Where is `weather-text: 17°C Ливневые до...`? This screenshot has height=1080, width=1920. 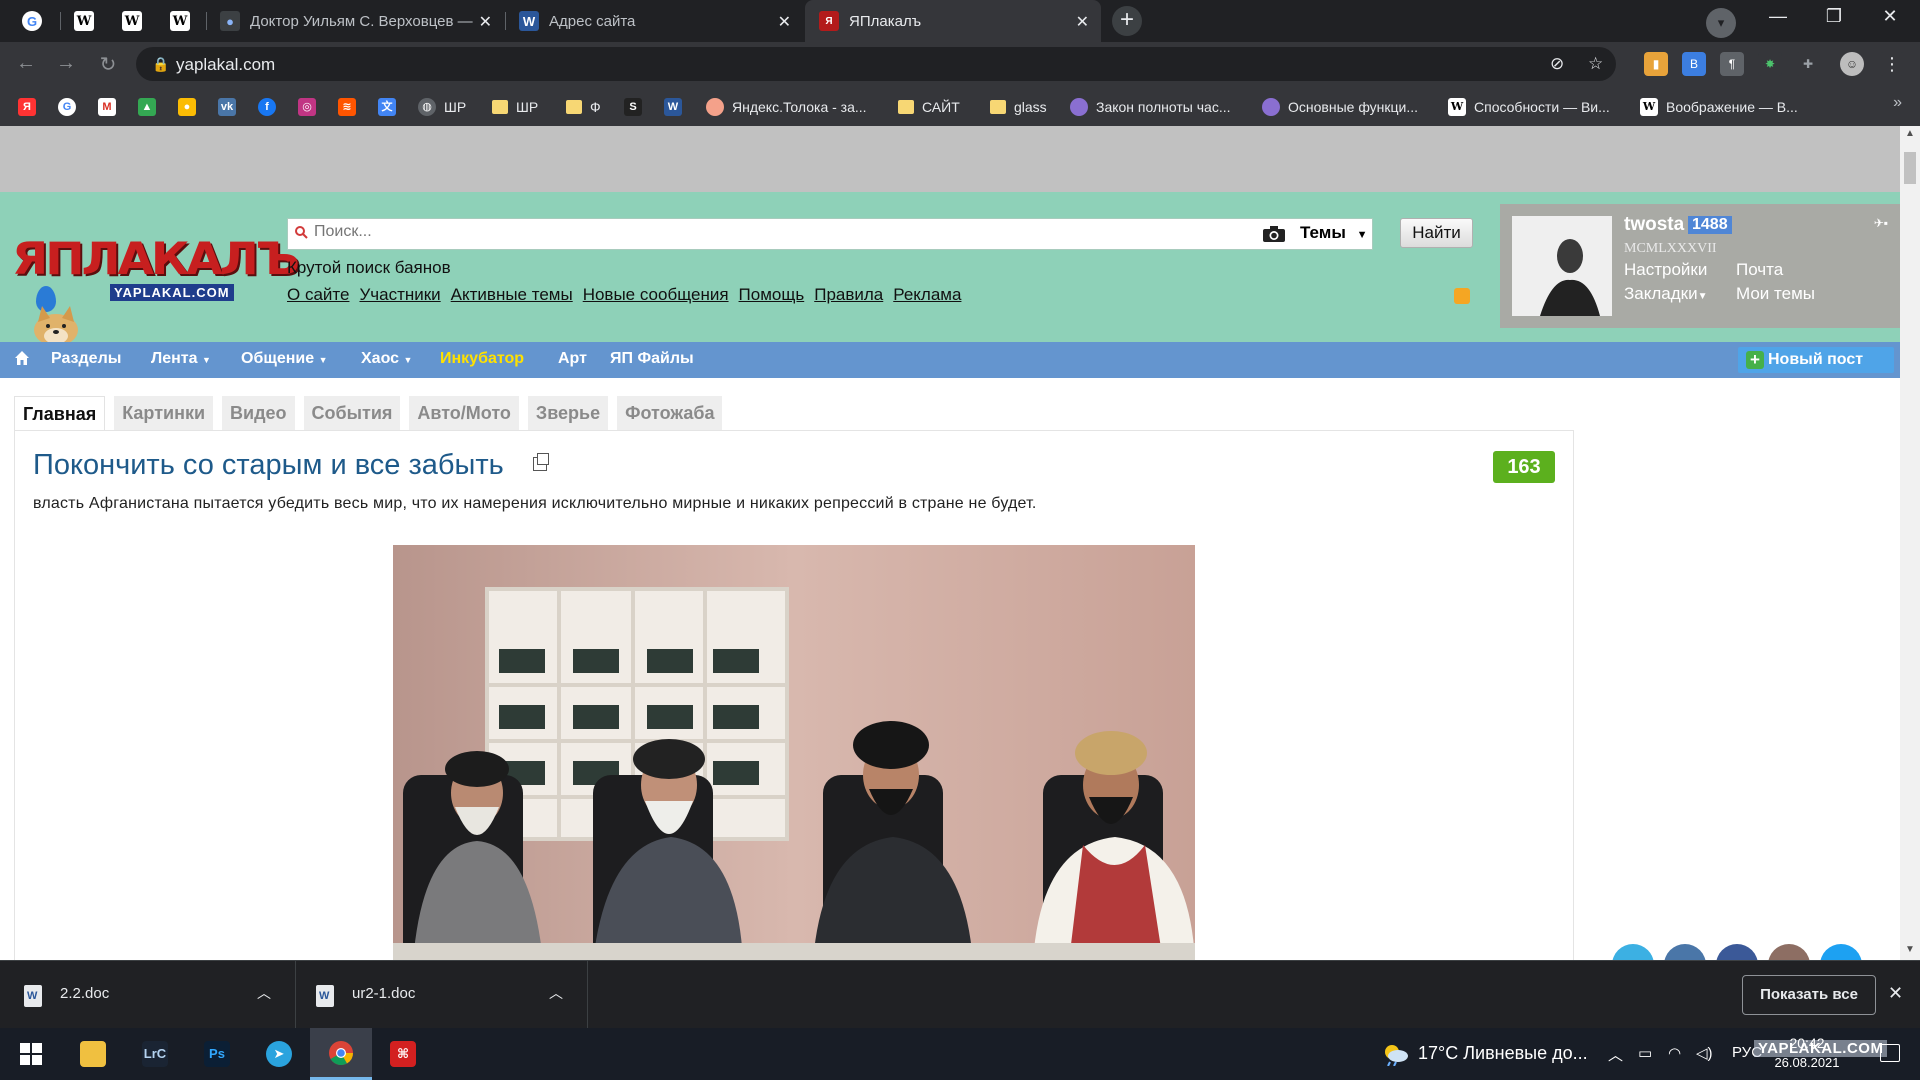 weather-text: 17°C Ливневые до... is located at coordinates (1503, 1053).